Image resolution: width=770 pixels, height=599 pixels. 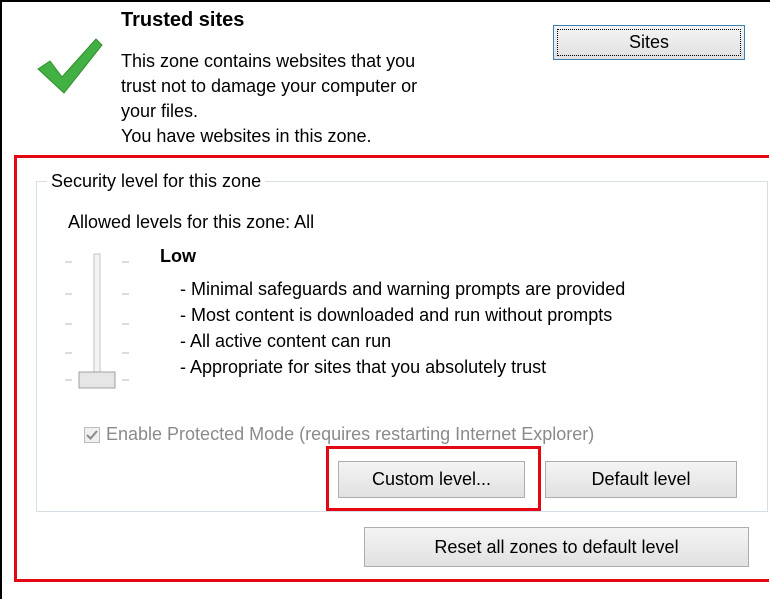 I want to click on allowed-levels-text: Allowed levels for this zone: All, so click(x=191, y=222).